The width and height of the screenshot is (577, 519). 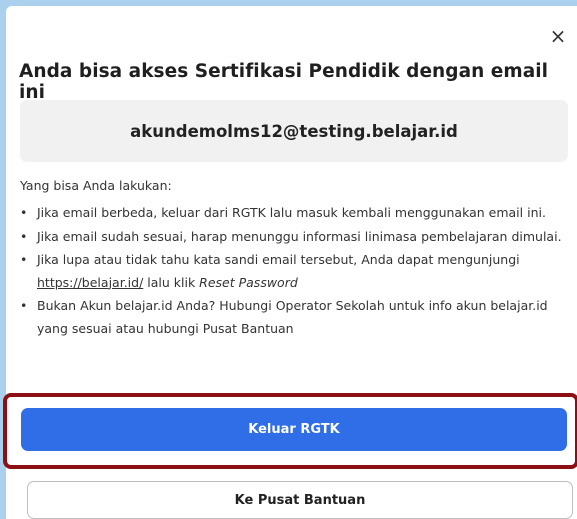 I want to click on belajar-link: https://belajar.id/, so click(x=90, y=282).